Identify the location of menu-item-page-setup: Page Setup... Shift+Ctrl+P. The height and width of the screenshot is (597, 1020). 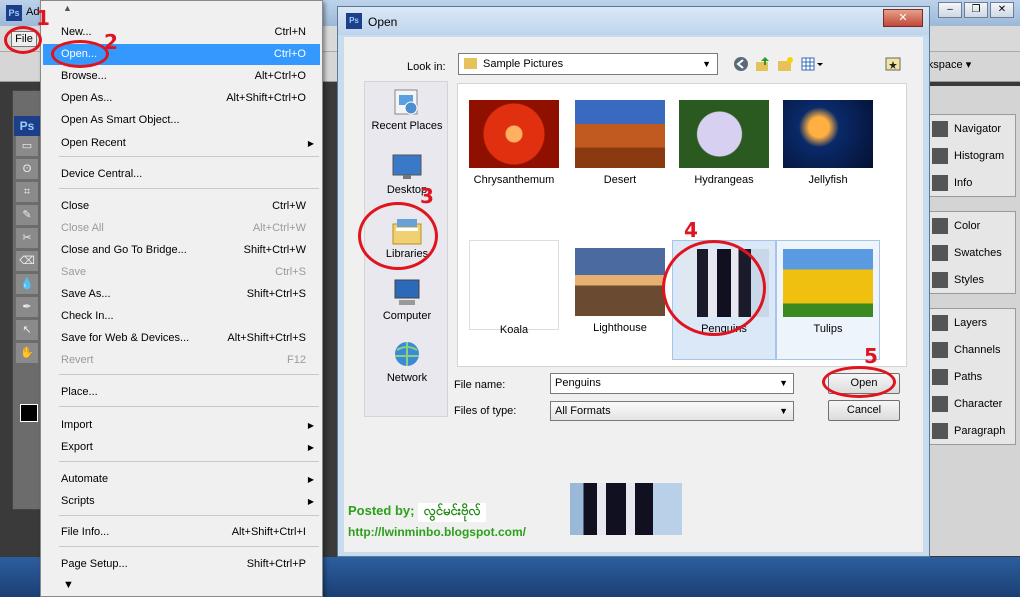
(181, 564).